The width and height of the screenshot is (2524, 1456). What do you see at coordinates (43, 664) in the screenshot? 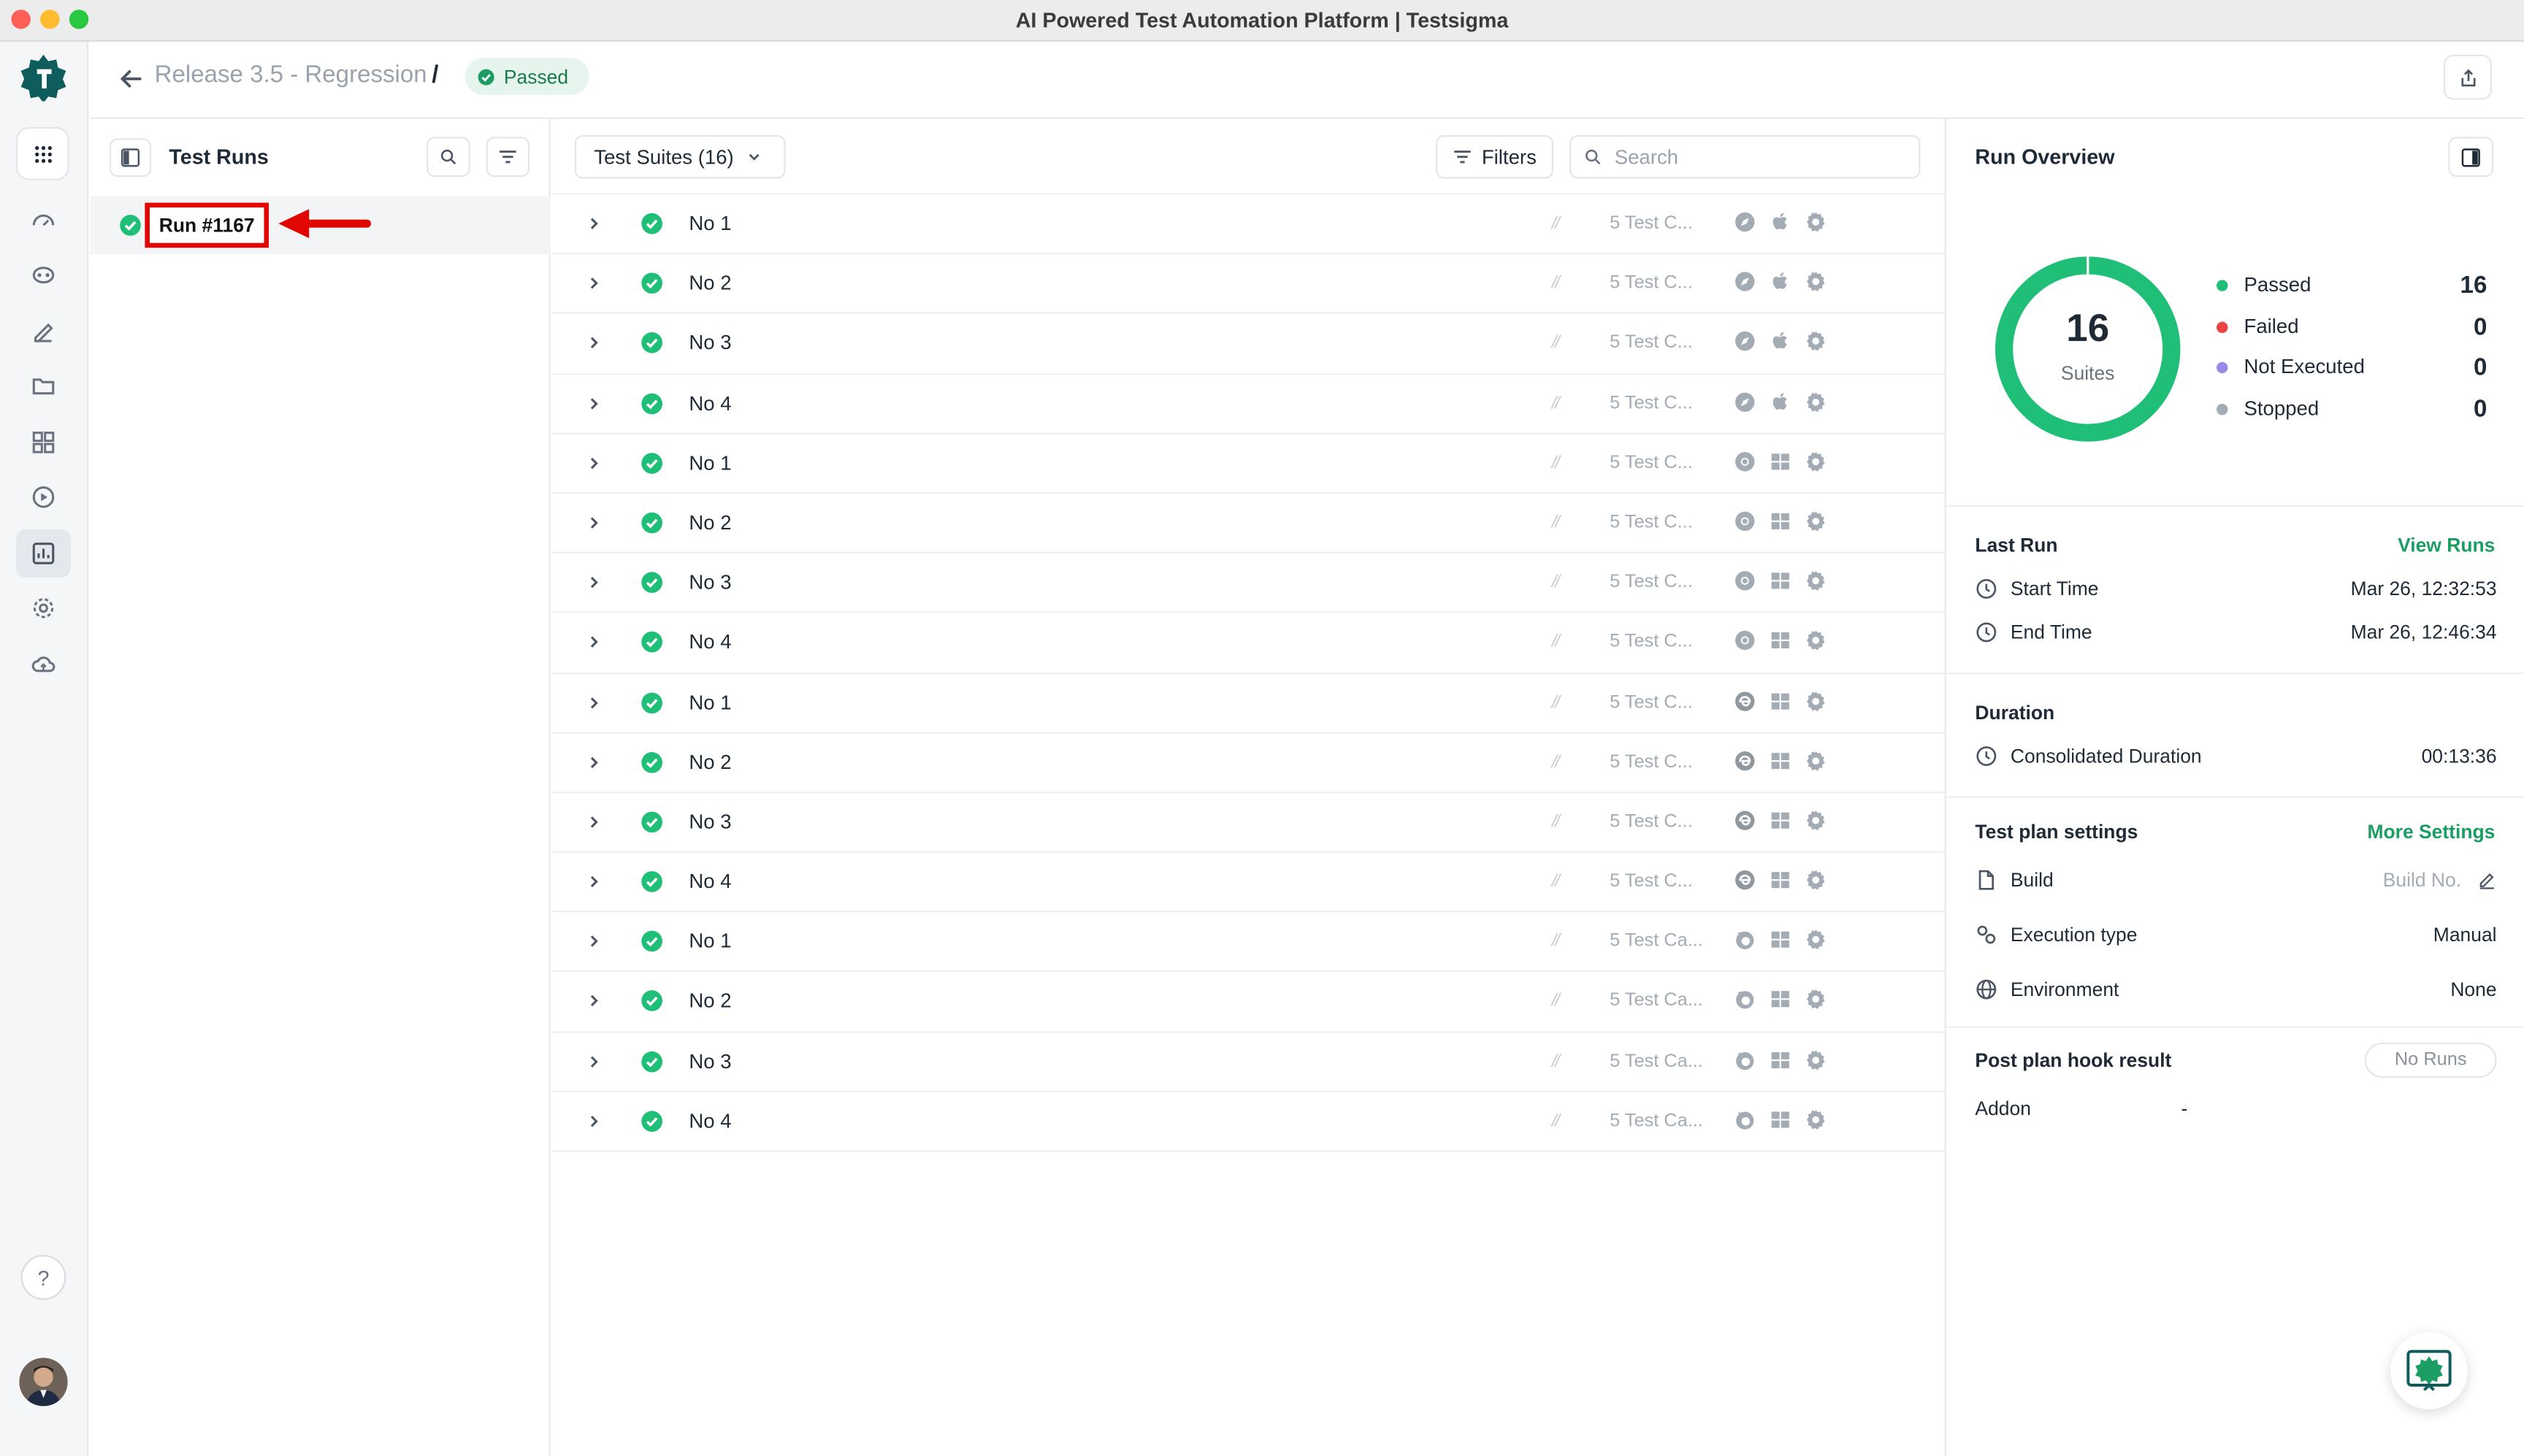
I see `cloud-upload-icon` at bounding box center [43, 664].